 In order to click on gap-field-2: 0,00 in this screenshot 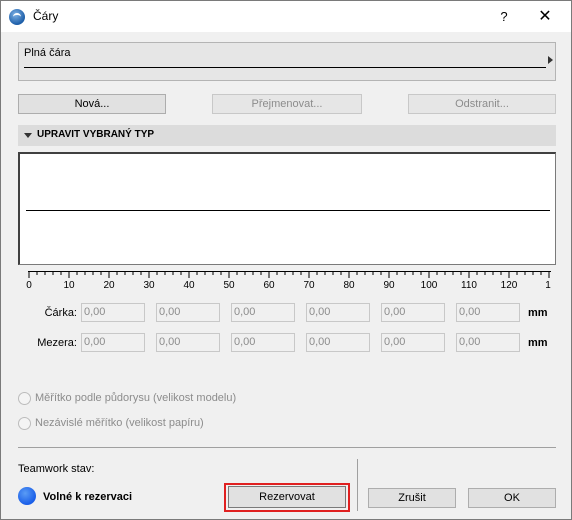, I will do `click(188, 342)`.